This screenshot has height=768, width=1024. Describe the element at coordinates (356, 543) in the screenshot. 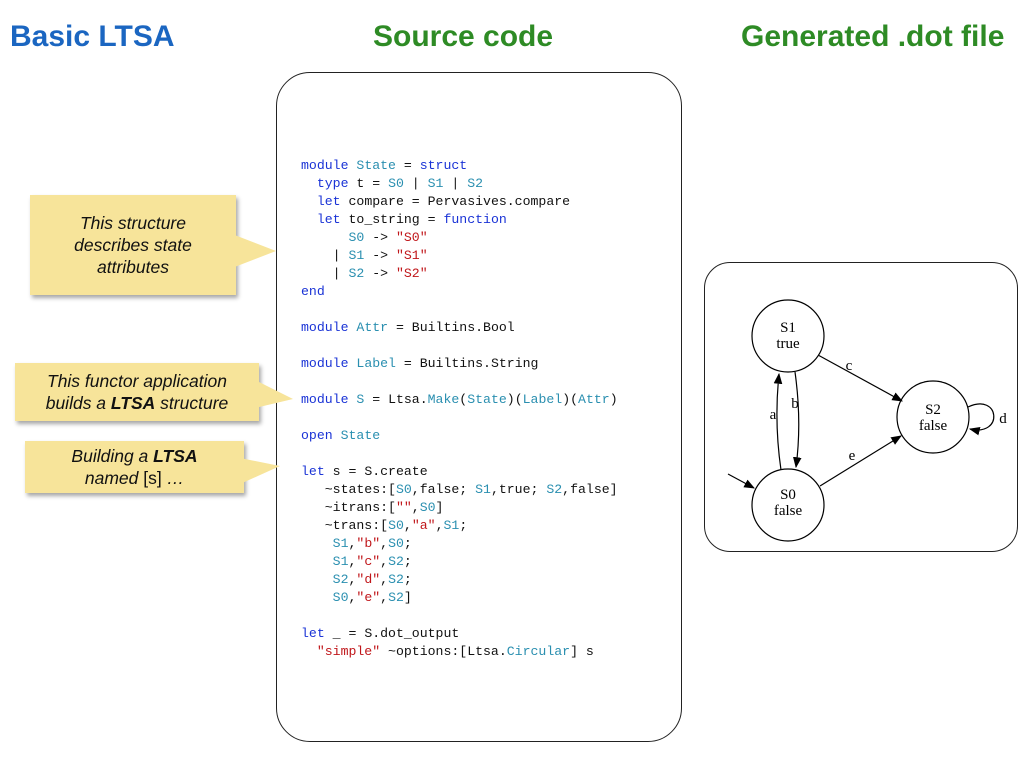

I see `code-line: S1,"b",S0;` at that location.